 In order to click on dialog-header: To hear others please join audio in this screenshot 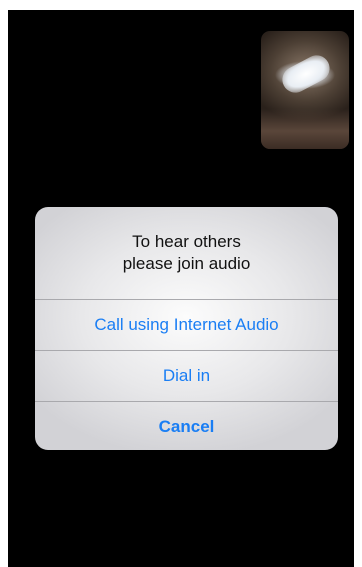, I will do `click(186, 253)`.